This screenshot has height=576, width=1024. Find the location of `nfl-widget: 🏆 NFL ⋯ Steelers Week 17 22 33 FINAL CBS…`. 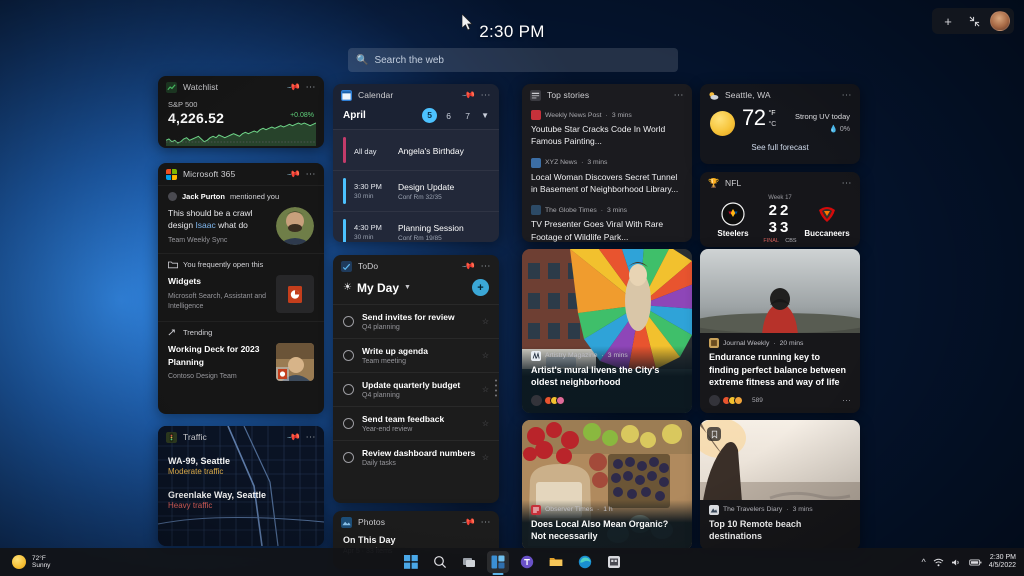

nfl-widget: 🏆 NFL ⋯ Steelers Week 17 22 33 FINAL CBS… is located at coordinates (780, 209).